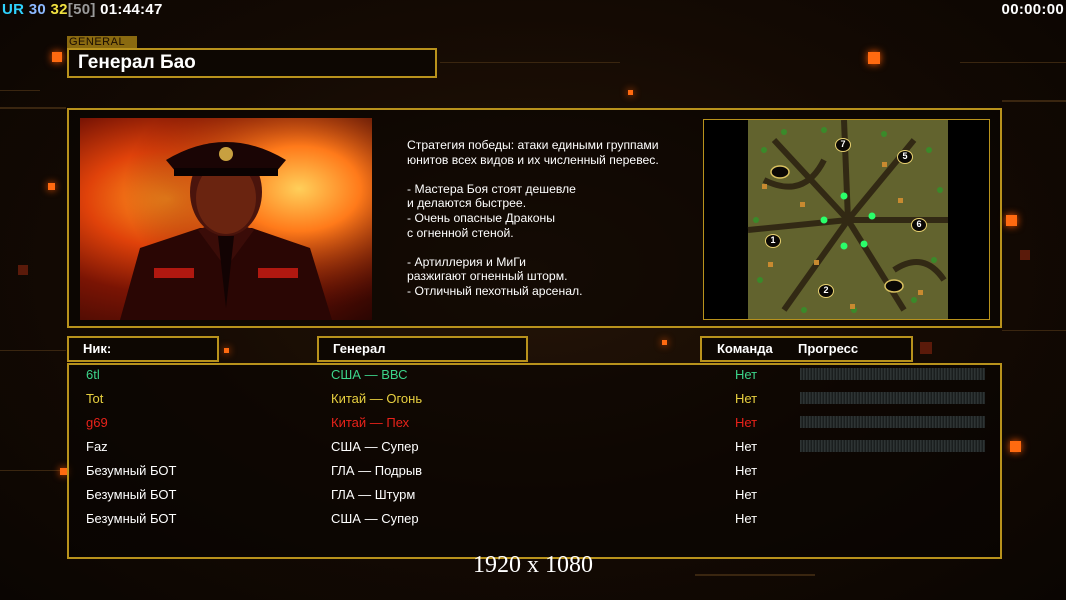 The image size is (1066, 600). I want to click on description-line: с огненной стеной., so click(460, 232).